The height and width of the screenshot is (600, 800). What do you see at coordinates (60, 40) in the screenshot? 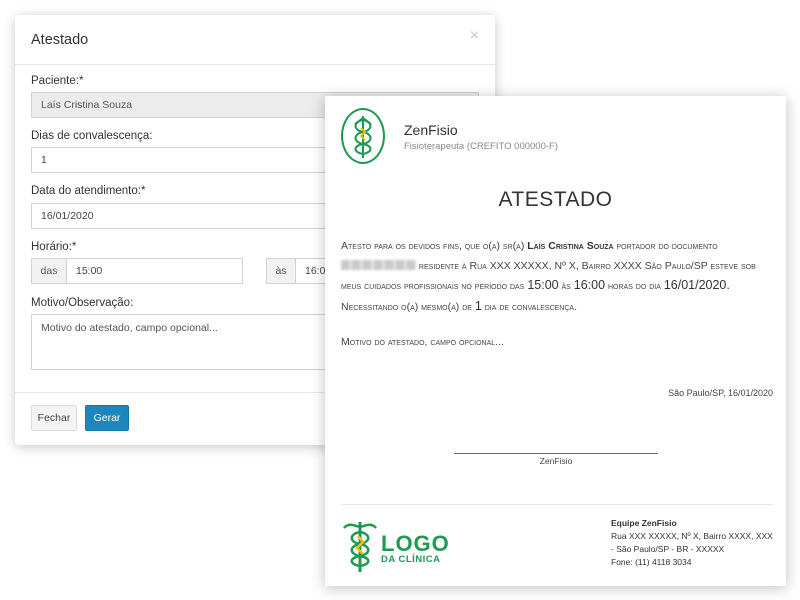
I see `modal-title: Atestado` at bounding box center [60, 40].